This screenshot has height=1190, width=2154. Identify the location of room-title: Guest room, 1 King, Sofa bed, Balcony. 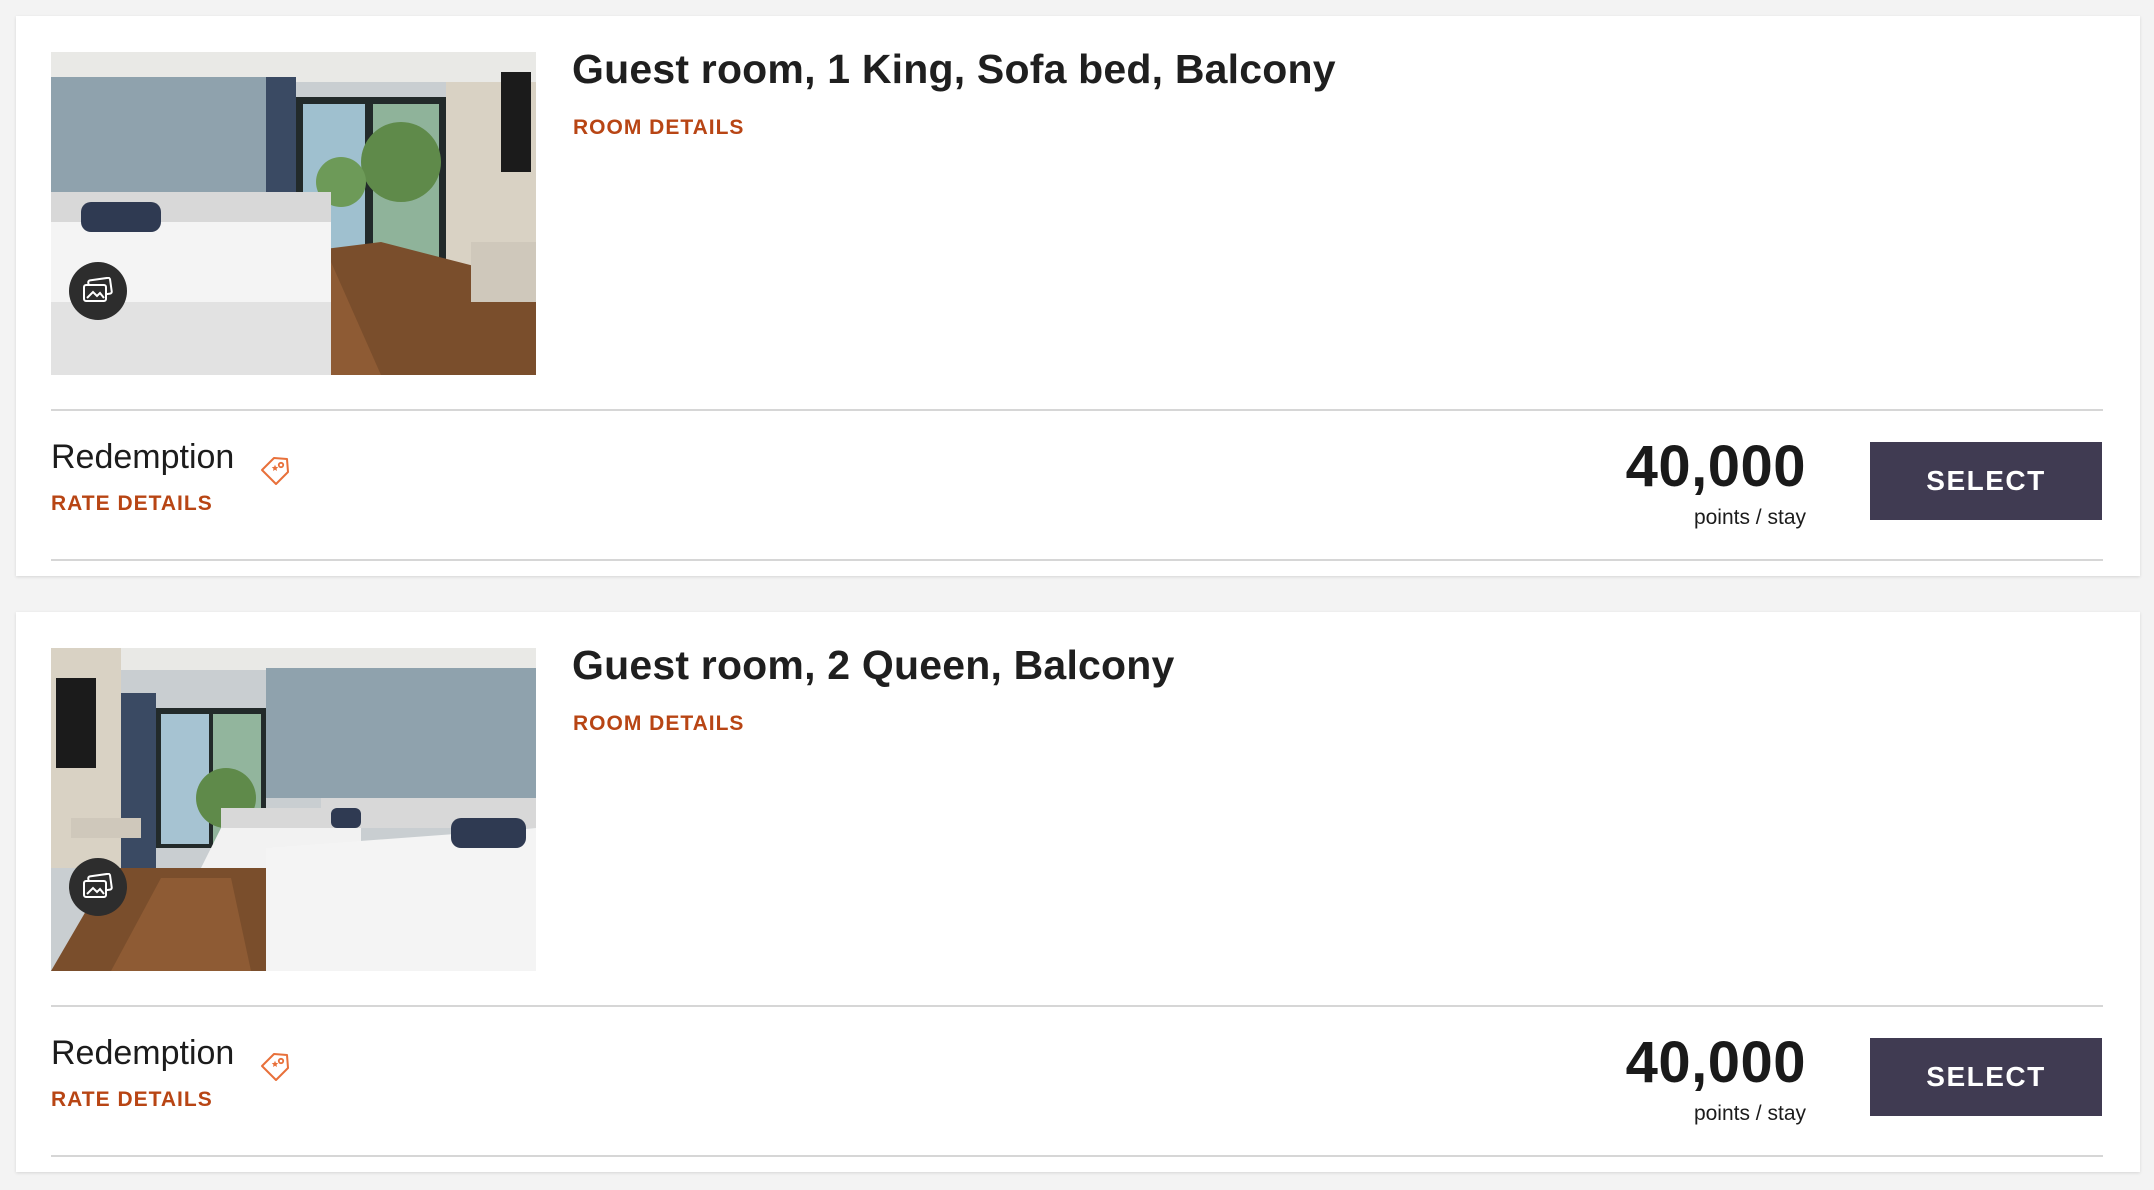
(954, 69).